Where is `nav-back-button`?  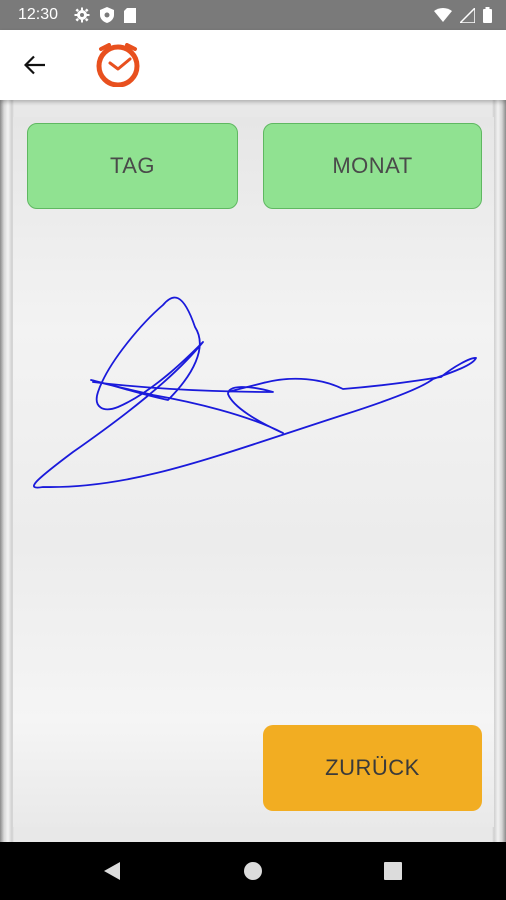
nav-back-button is located at coordinates (112, 871).